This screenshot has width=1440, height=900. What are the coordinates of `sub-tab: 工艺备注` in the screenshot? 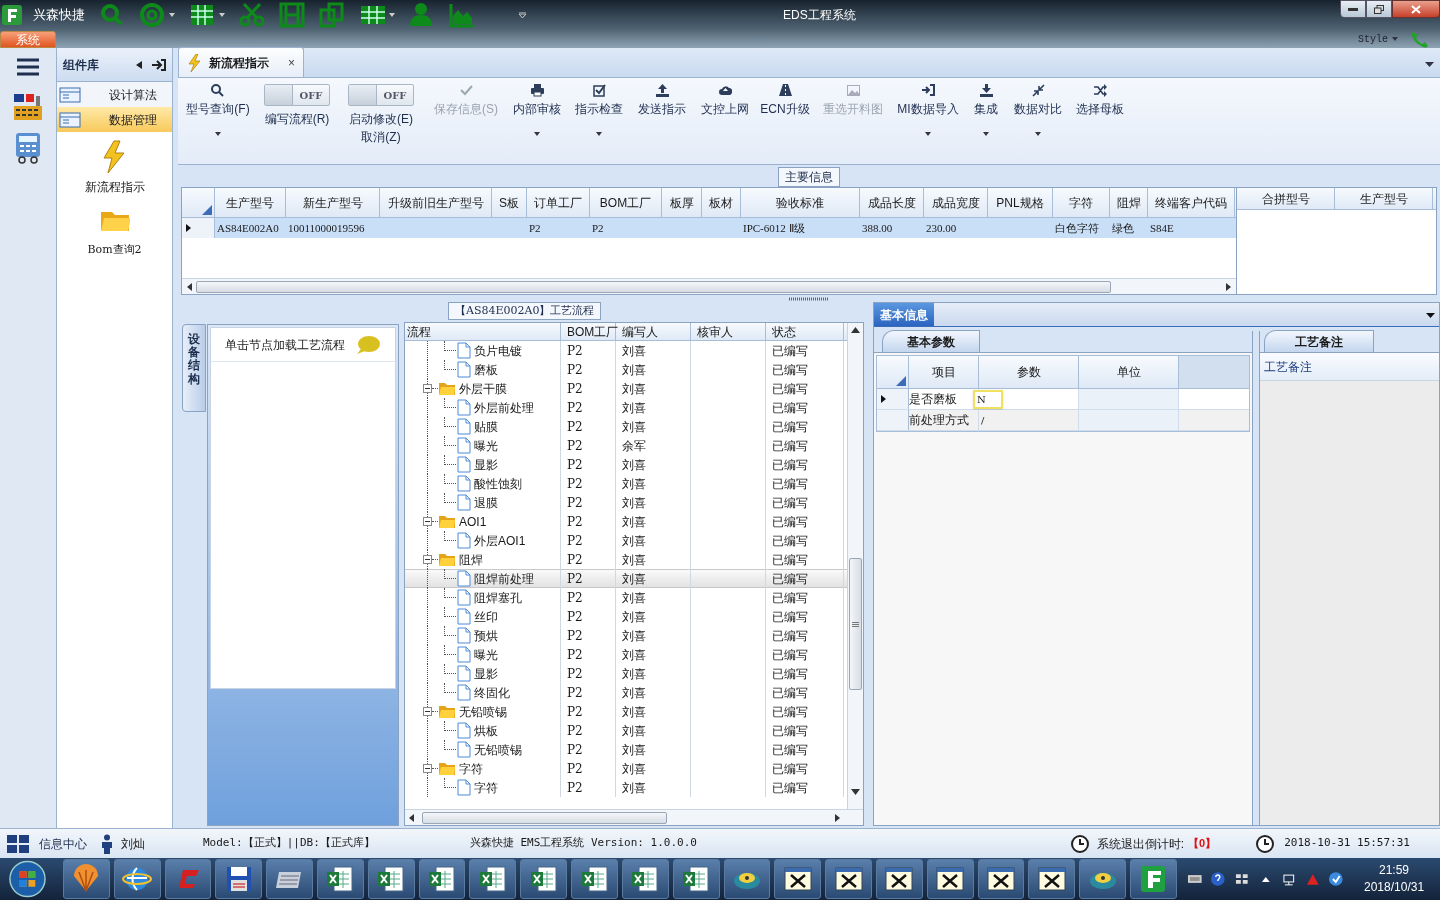 It's located at (1319, 341).